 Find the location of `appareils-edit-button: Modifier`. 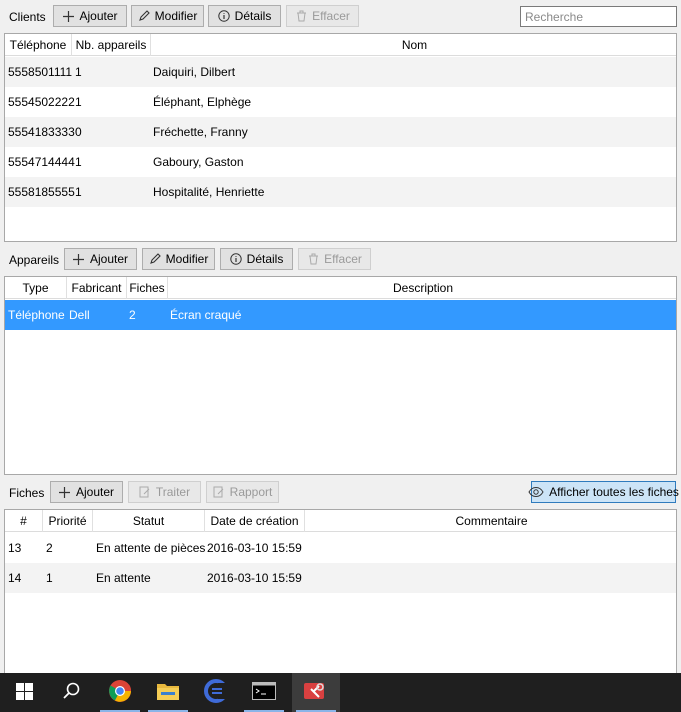

appareils-edit-button: Modifier is located at coordinates (178, 259).